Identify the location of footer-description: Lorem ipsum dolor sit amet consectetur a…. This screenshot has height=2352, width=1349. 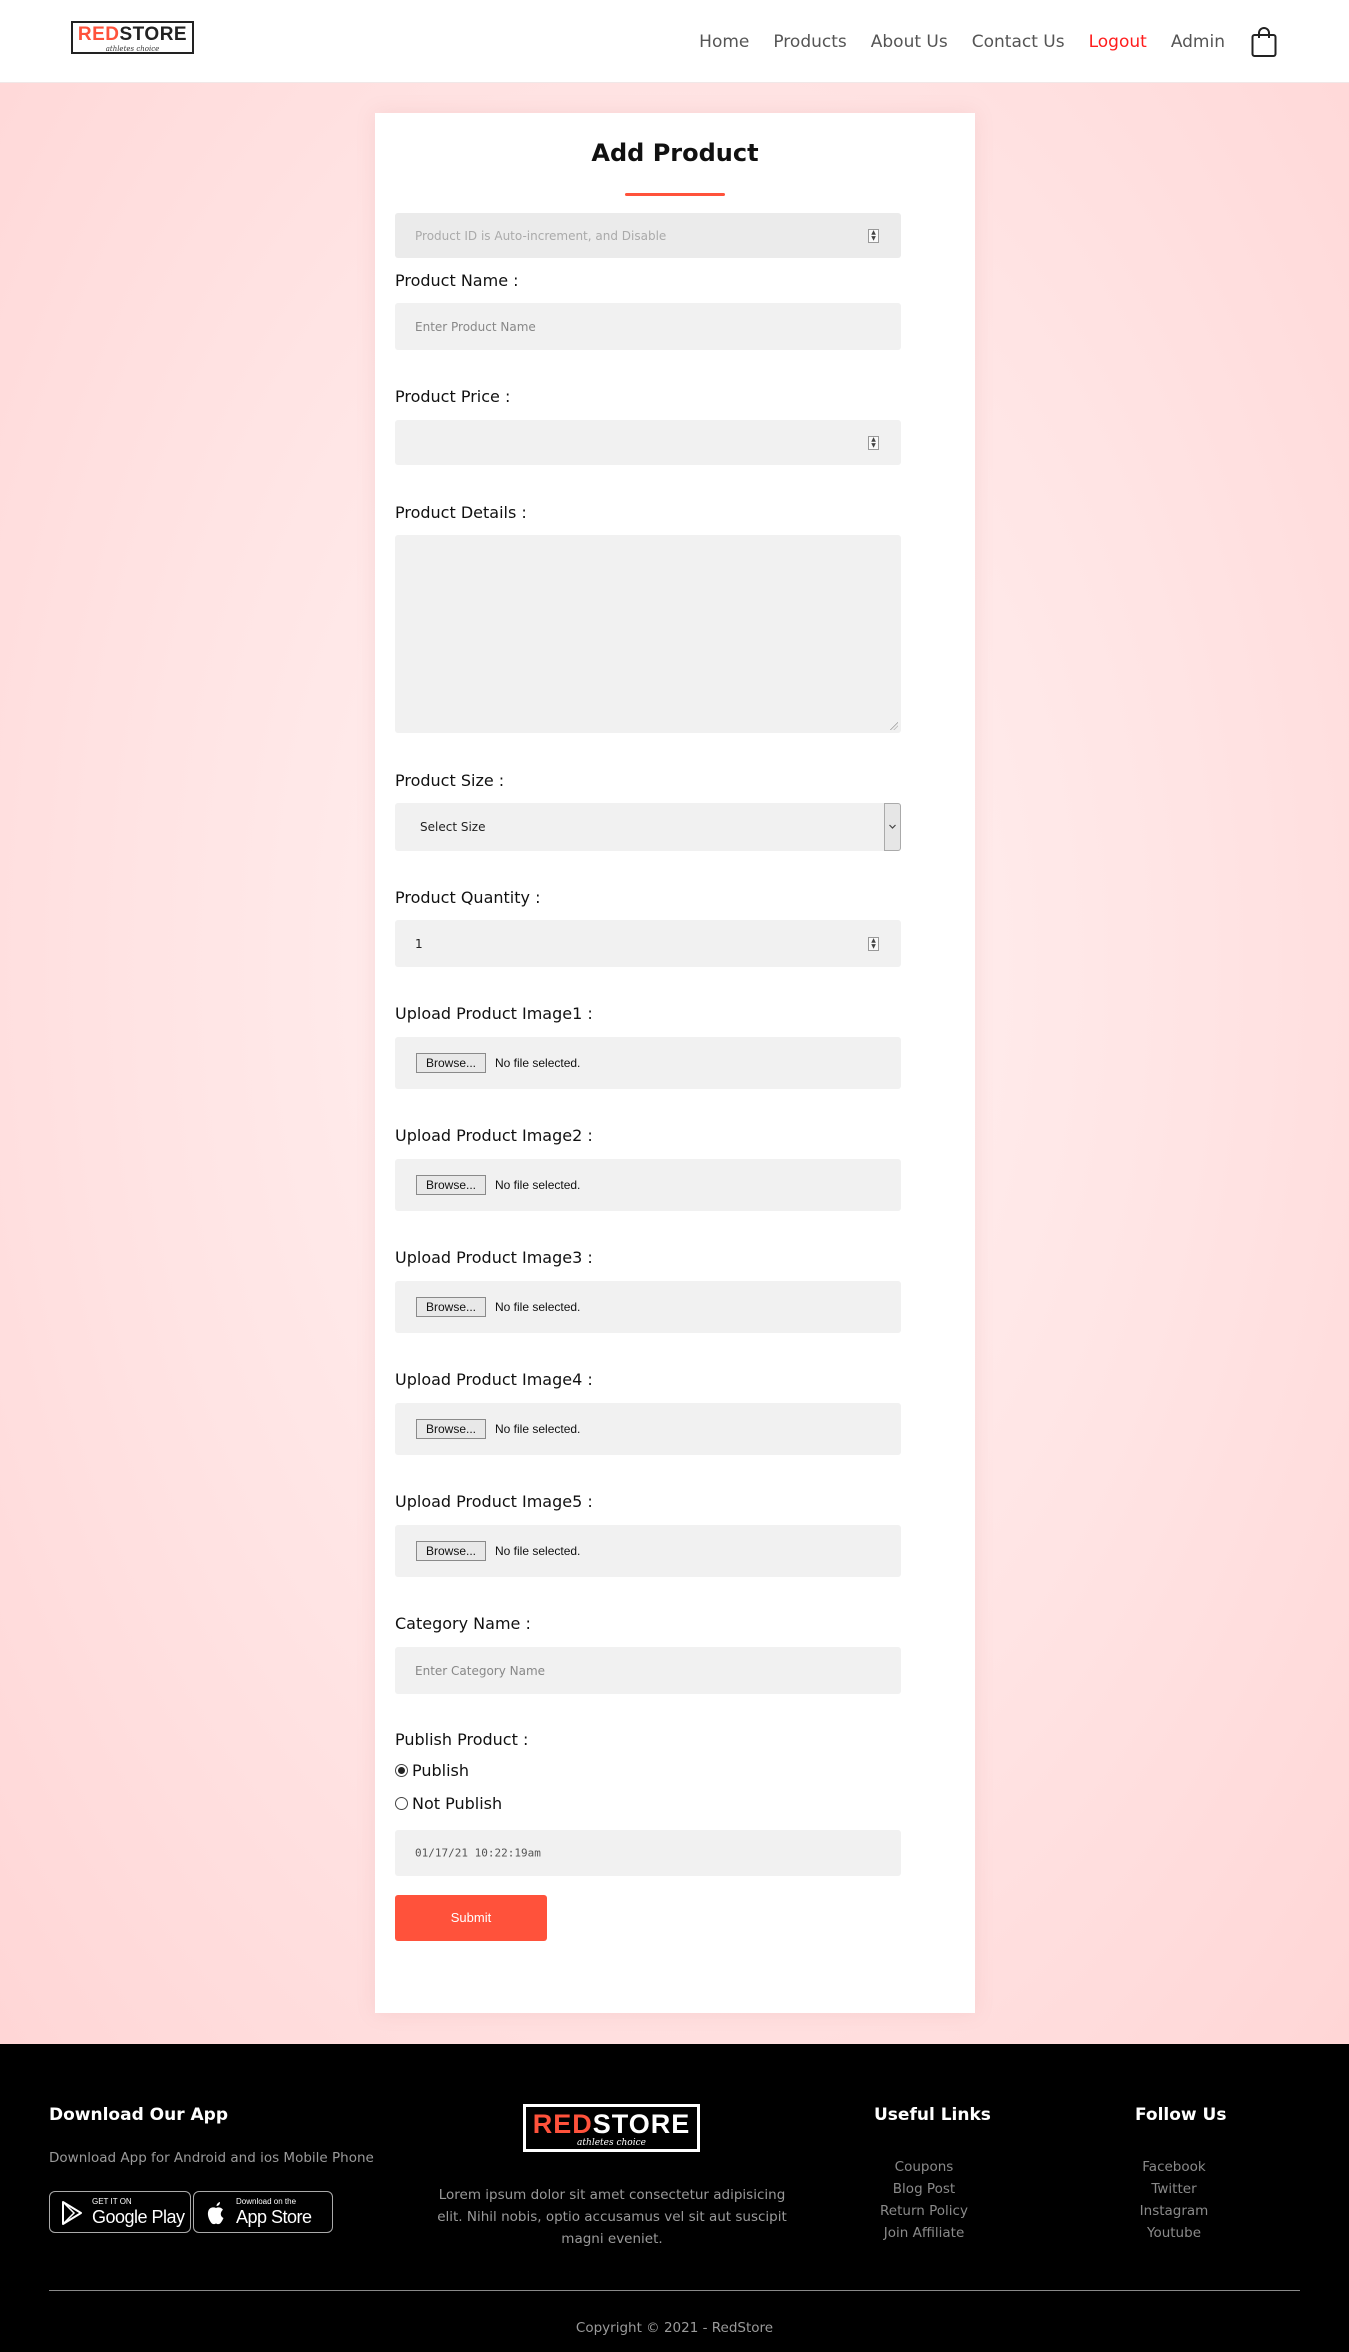
(612, 2217).